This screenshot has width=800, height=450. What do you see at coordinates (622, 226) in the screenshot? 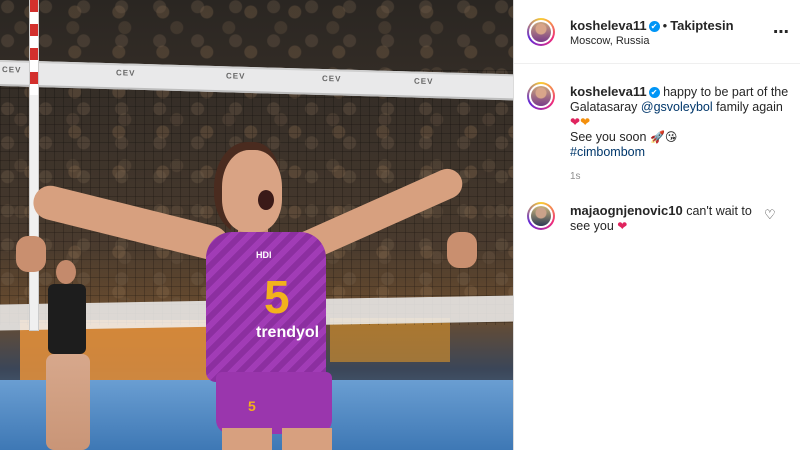
I see `heart-emoji-icon: ❤` at bounding box center [622, 226].